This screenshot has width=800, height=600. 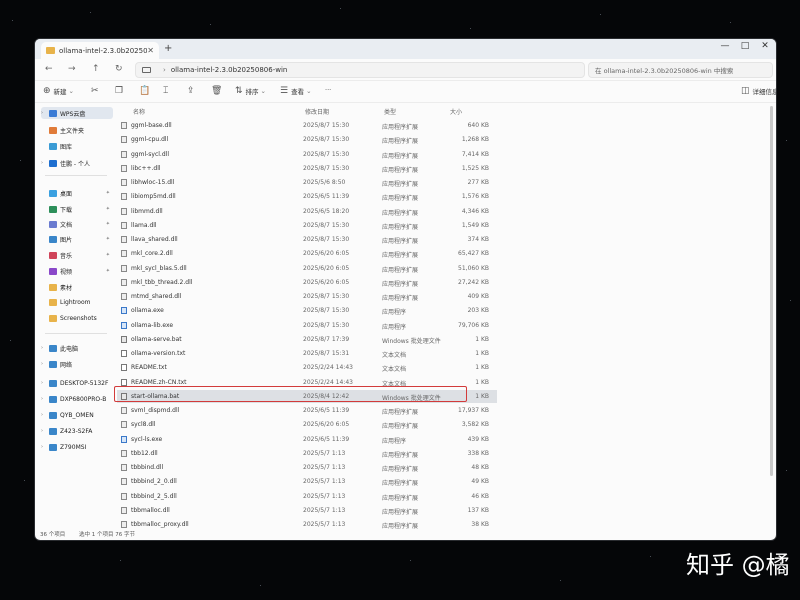 I want to click on address-input: › ollama-intel-2.3.0b20250806-win, so click(x=360, y=70).